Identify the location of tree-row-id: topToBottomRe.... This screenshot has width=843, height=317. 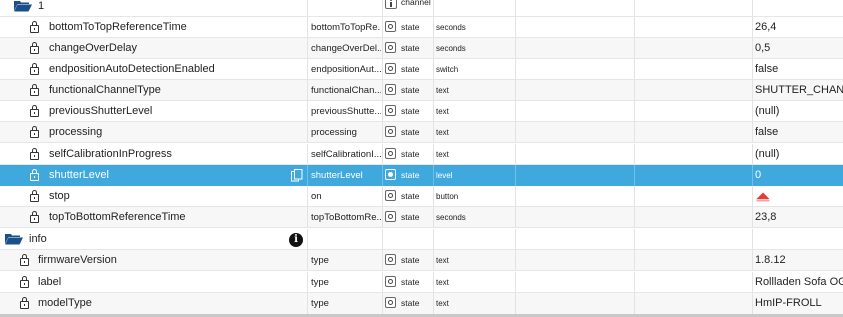
(346, 217).